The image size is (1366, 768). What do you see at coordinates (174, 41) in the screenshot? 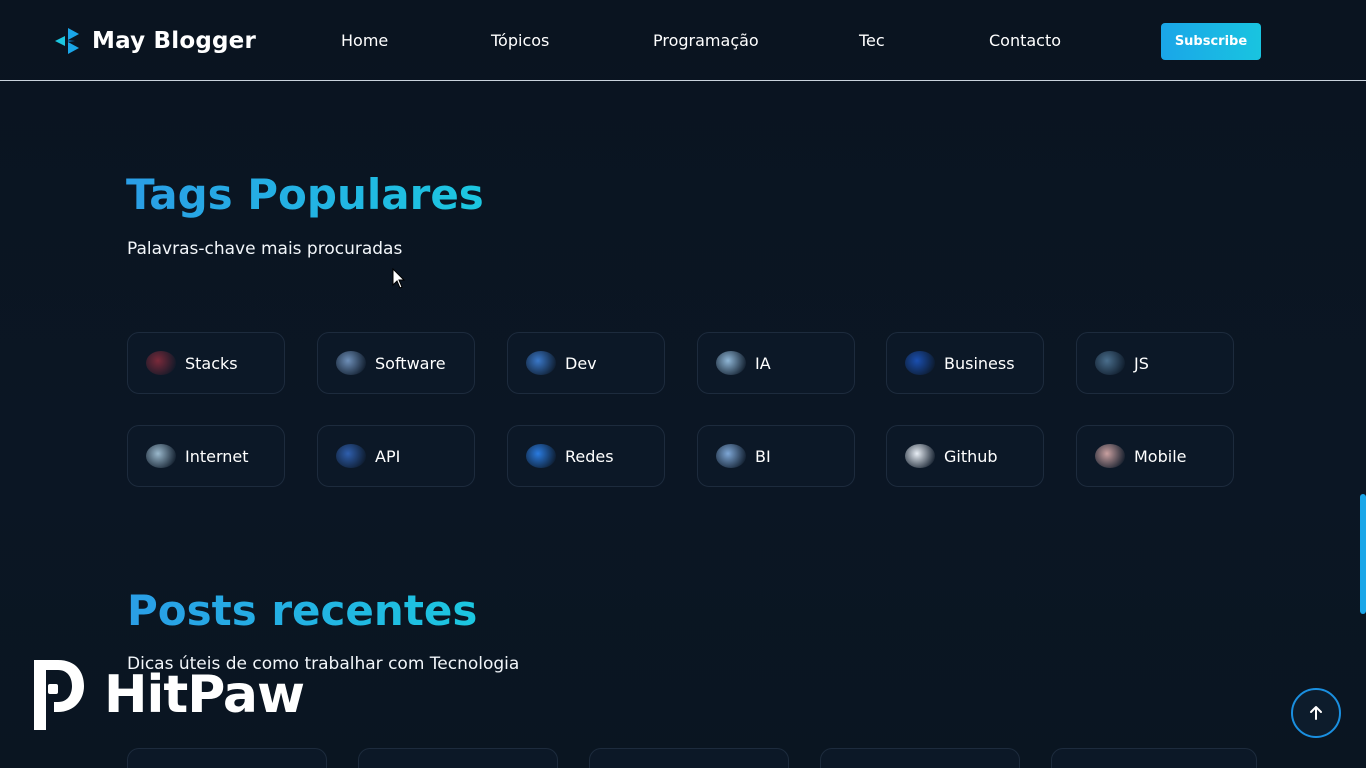
I see `brand-name: May Blogger` at bounding box center [174, 41].